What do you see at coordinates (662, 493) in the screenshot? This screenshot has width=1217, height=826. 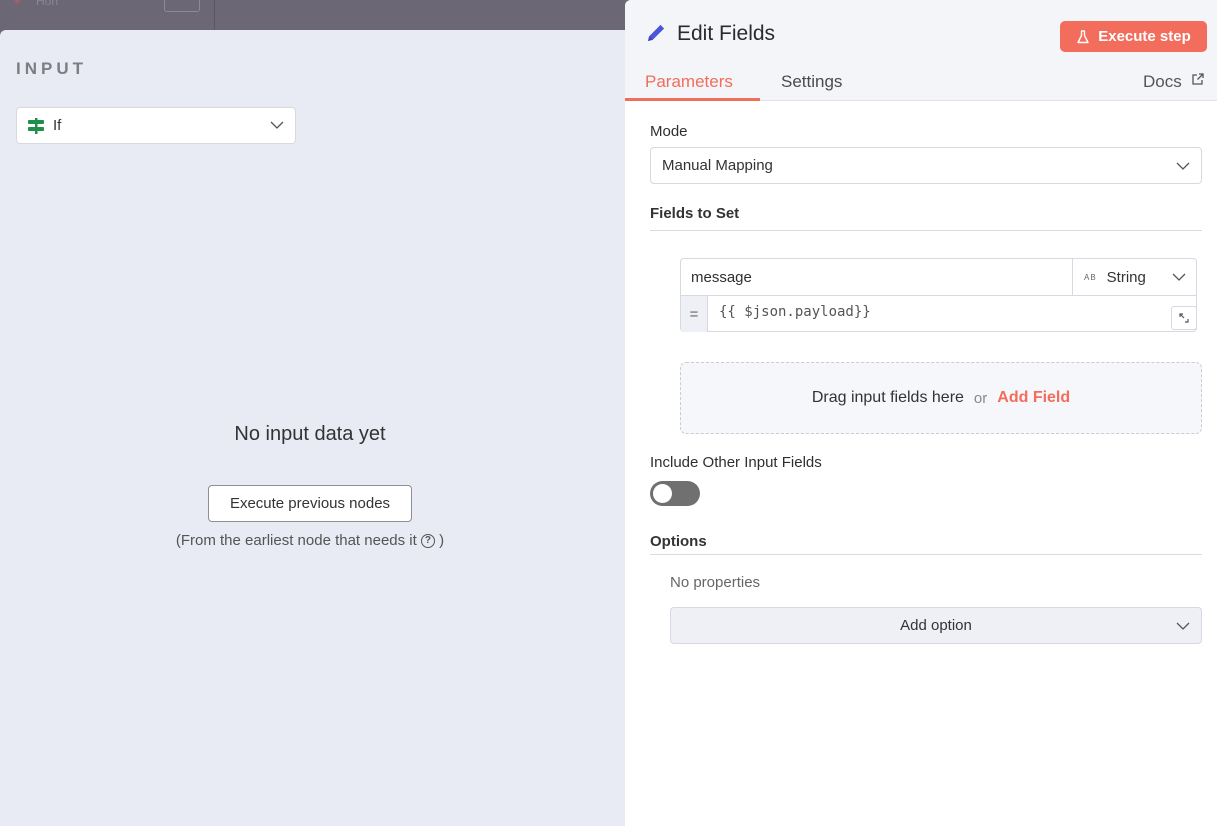 I see `toggle-knob` at bounding box center [662, 493].